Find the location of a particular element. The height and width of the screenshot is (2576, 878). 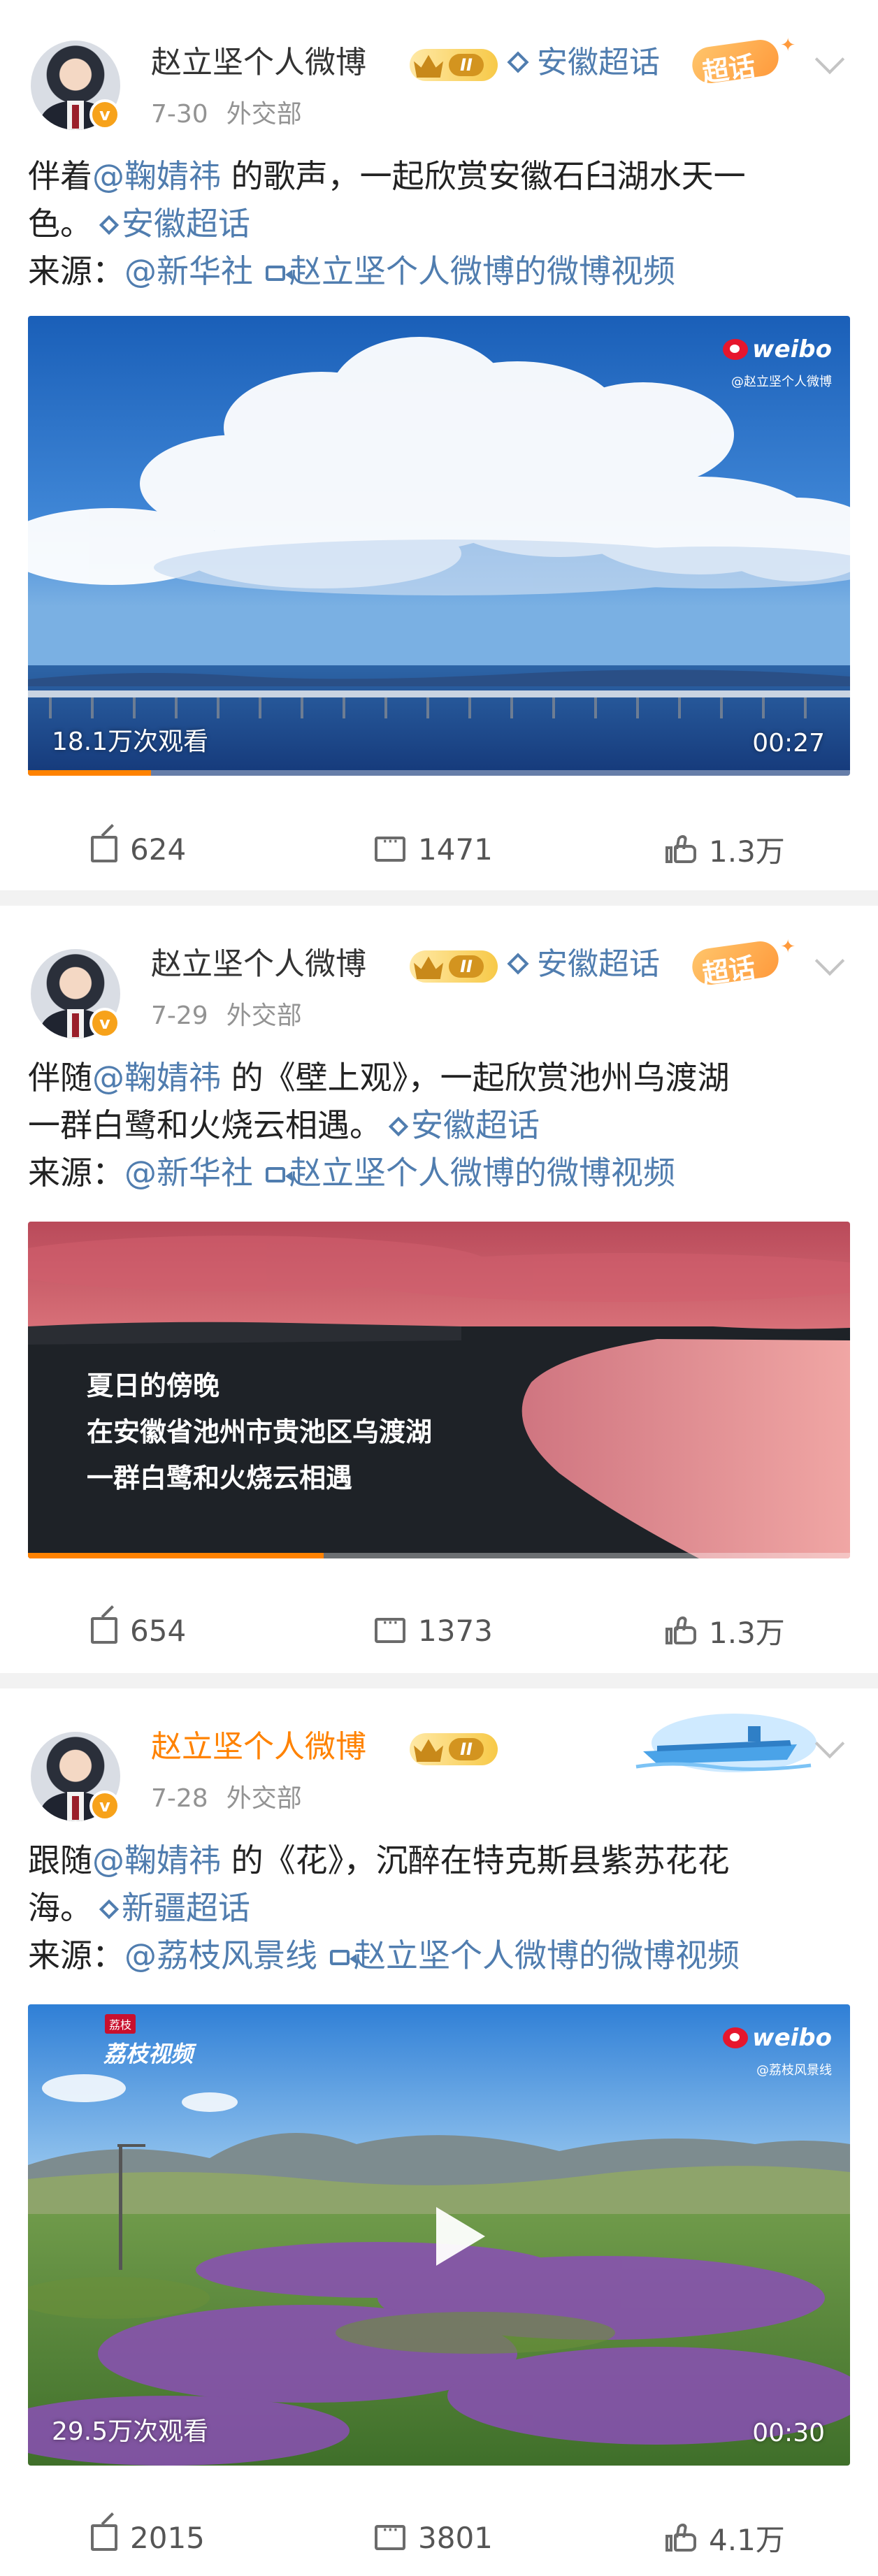

share-button: 2015 is located at coordinates (148, 2537).